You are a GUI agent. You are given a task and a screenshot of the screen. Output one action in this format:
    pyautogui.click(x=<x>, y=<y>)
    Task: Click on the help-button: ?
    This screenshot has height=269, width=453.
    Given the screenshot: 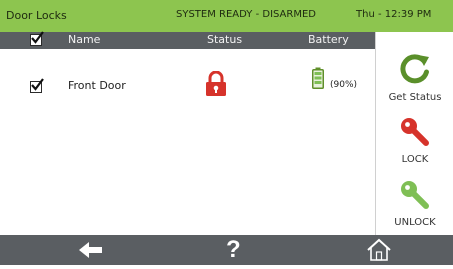 What is the action you would take?
    pyautogui.click(x=236, y=250)
    